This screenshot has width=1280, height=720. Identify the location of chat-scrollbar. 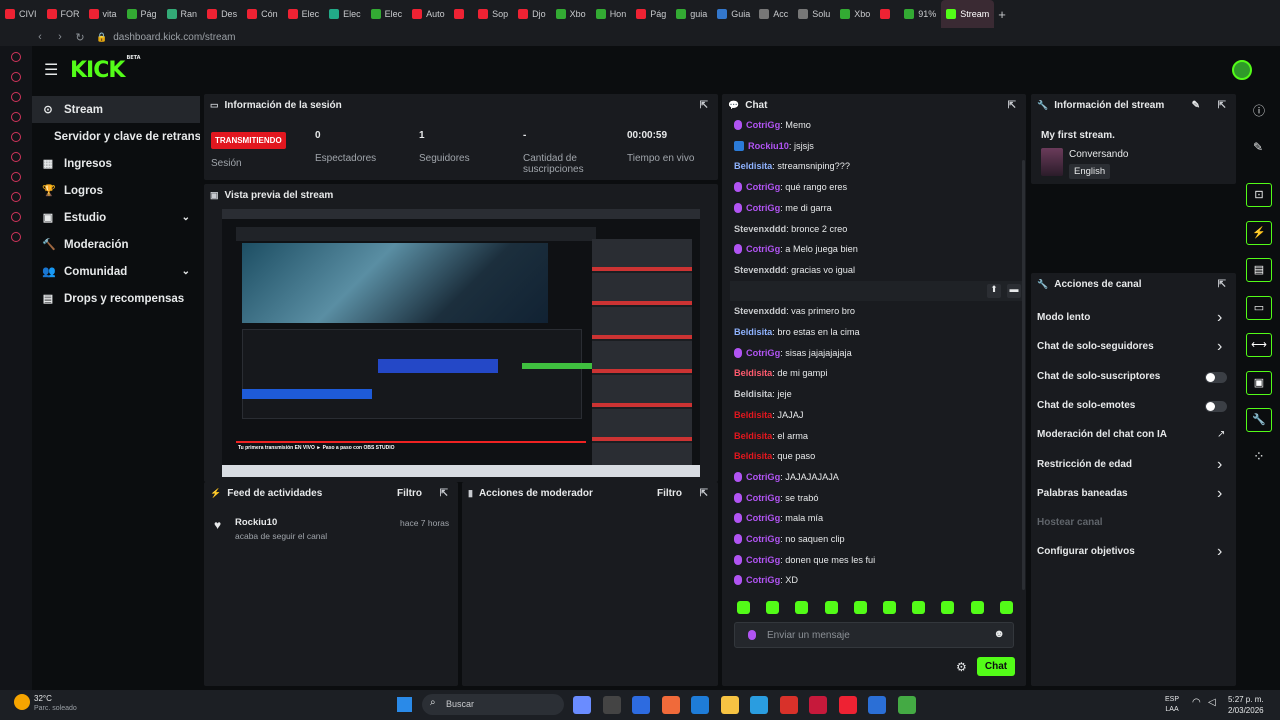
(1023, 375).